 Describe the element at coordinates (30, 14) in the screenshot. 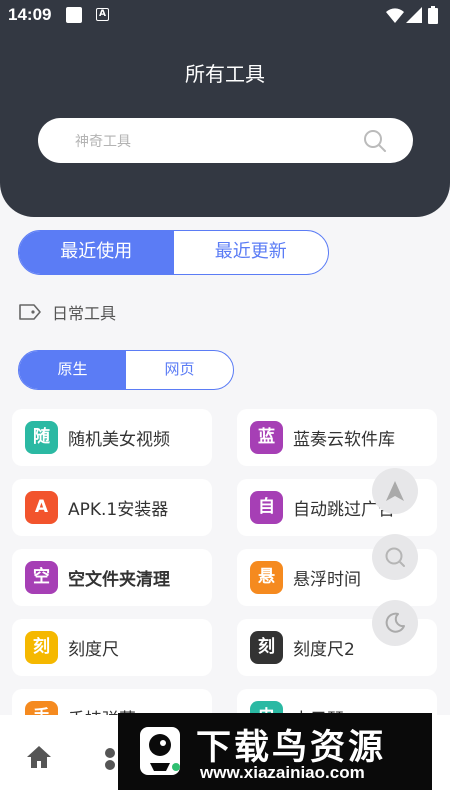

I see `status-time: 14:09` at that location.